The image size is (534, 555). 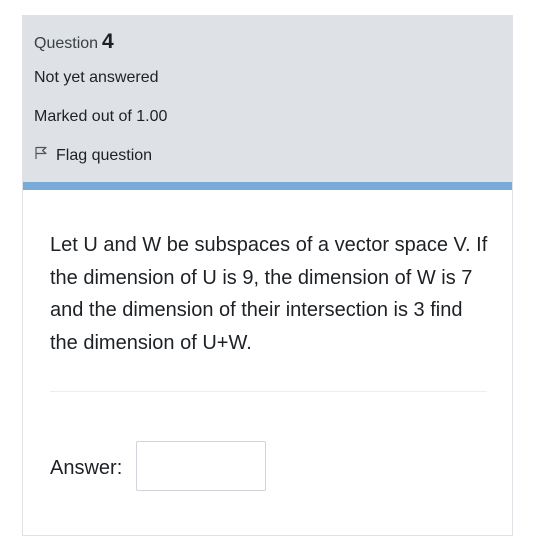 What do you see at coordinates (267, 186) in the screenshot?
I see `question-accent-bar` at bounding box center [267, 186].